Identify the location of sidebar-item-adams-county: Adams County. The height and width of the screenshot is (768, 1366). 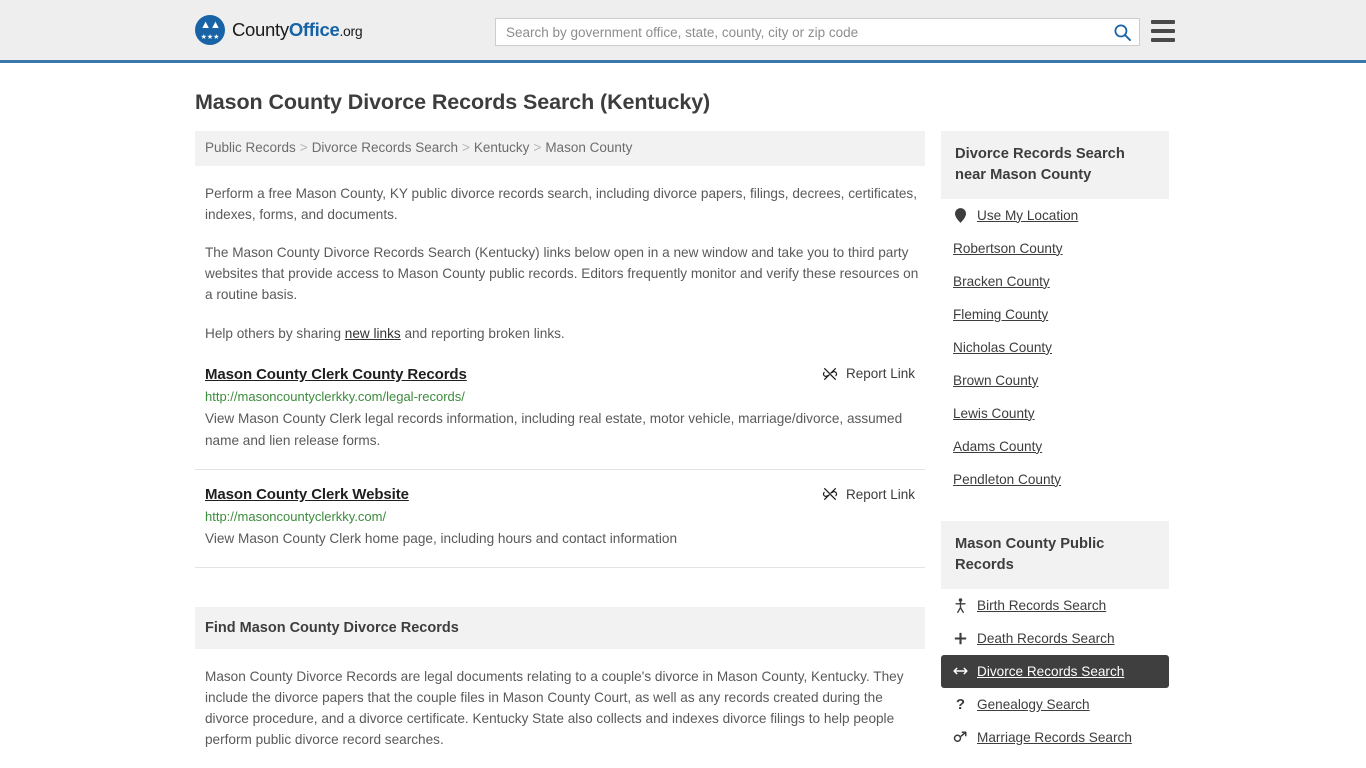
(1055, 446).